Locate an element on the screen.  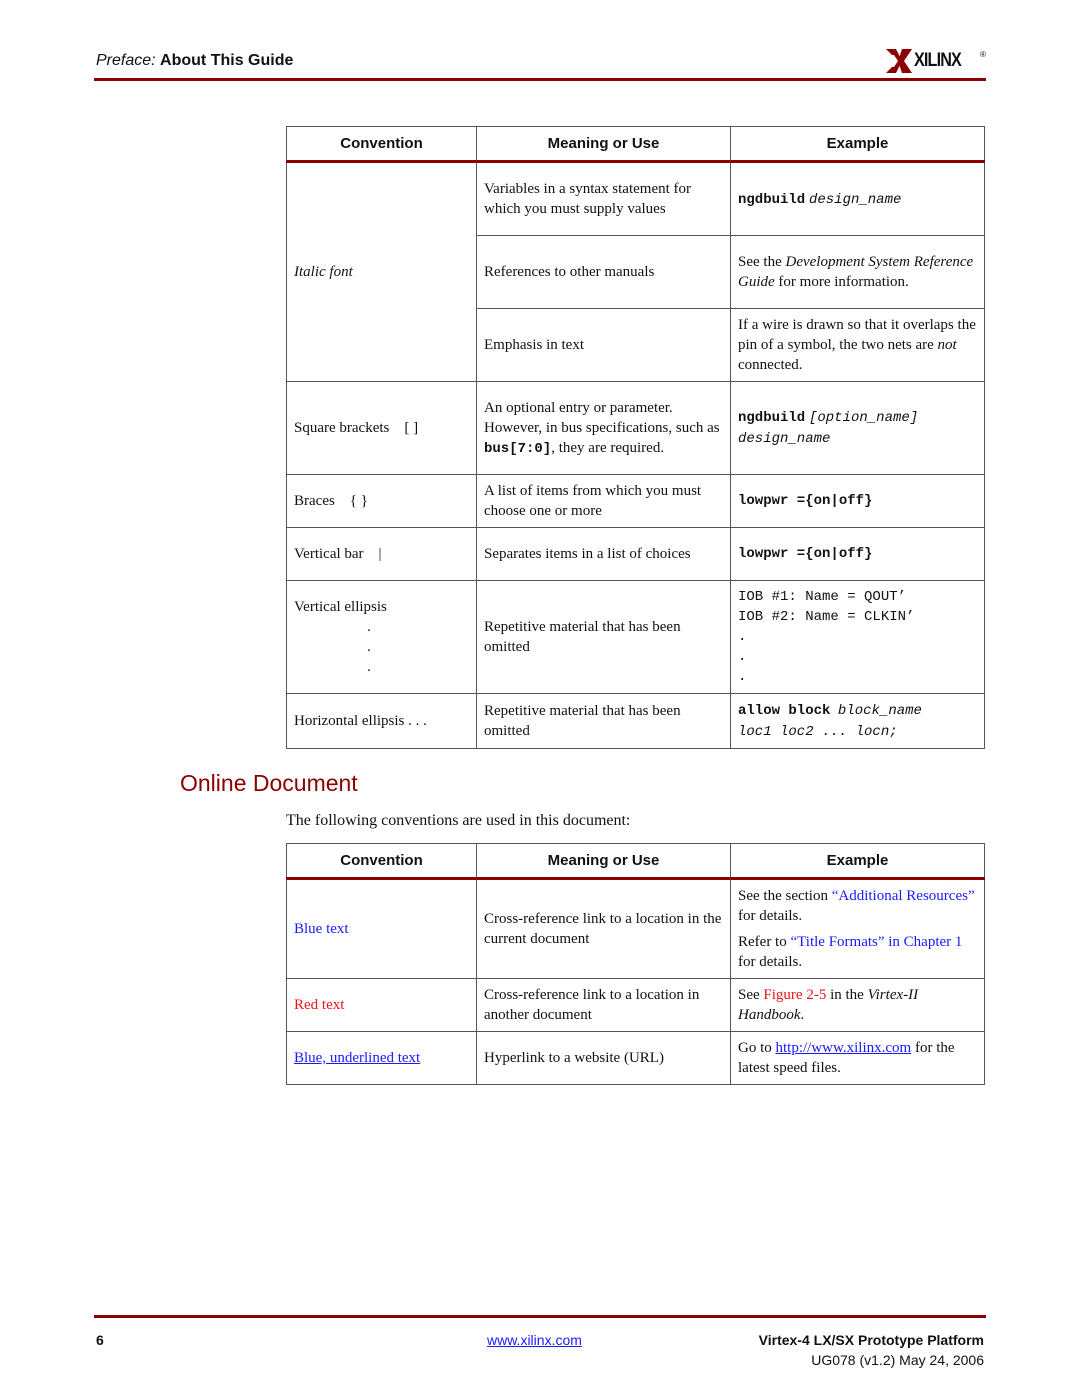
xilinx-logo: XILINX ® is located at coordinates (936, 61).